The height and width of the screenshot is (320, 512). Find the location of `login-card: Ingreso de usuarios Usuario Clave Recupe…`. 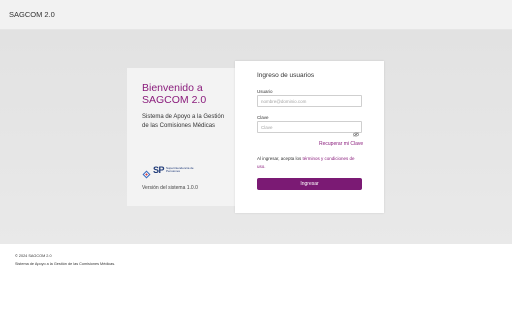

login-card: Ingreso de usuarios Usuario Clave Recupe… is located at coordinates (309, 137).